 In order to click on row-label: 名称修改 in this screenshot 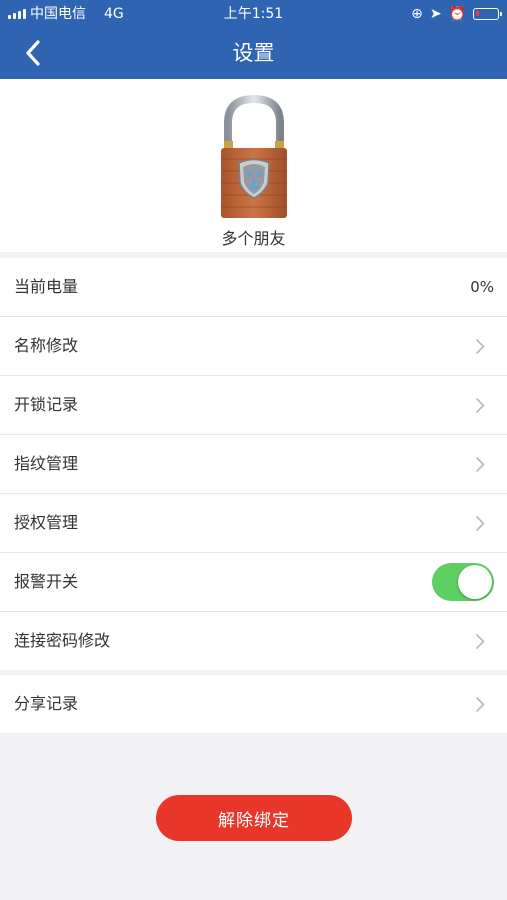, I will do `click(46, 345)`.